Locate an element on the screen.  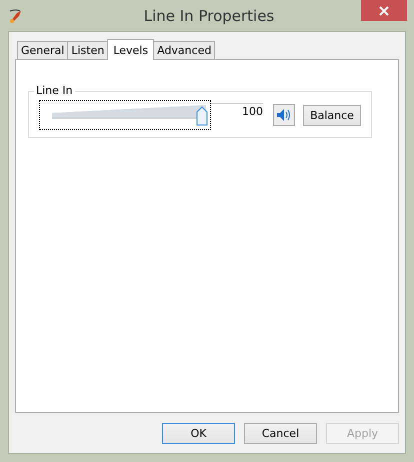
speaker-icon is located at coordinates (284, 115).